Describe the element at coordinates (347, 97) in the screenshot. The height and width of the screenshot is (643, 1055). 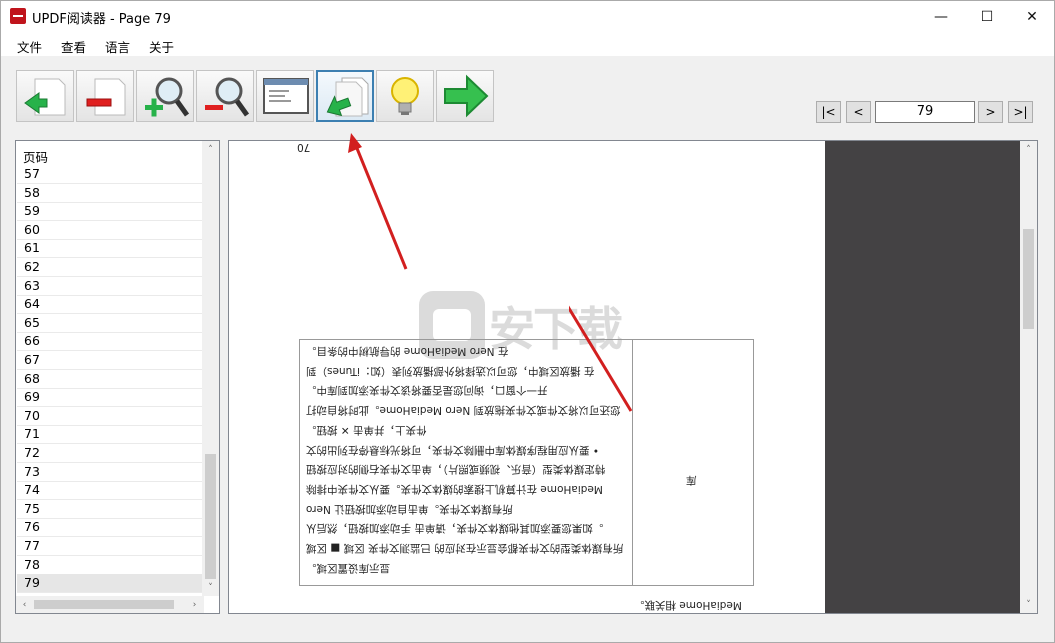
I see `rotate-page-icon` at that location.